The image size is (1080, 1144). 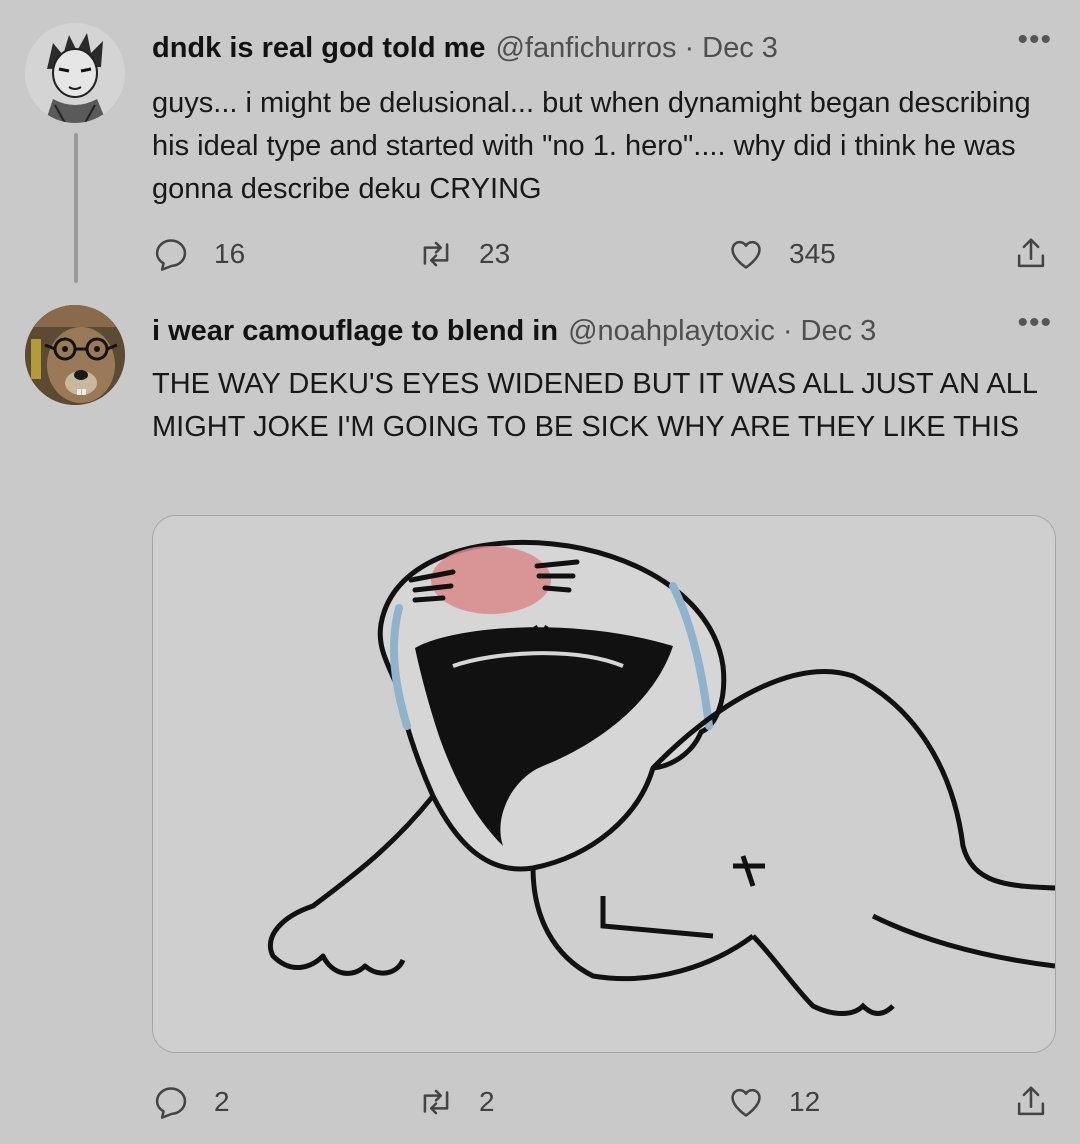 What do you see at coordinates (781, 254) in the screenshot?
I see `like-button: 345` at bounding box center [781, 254].